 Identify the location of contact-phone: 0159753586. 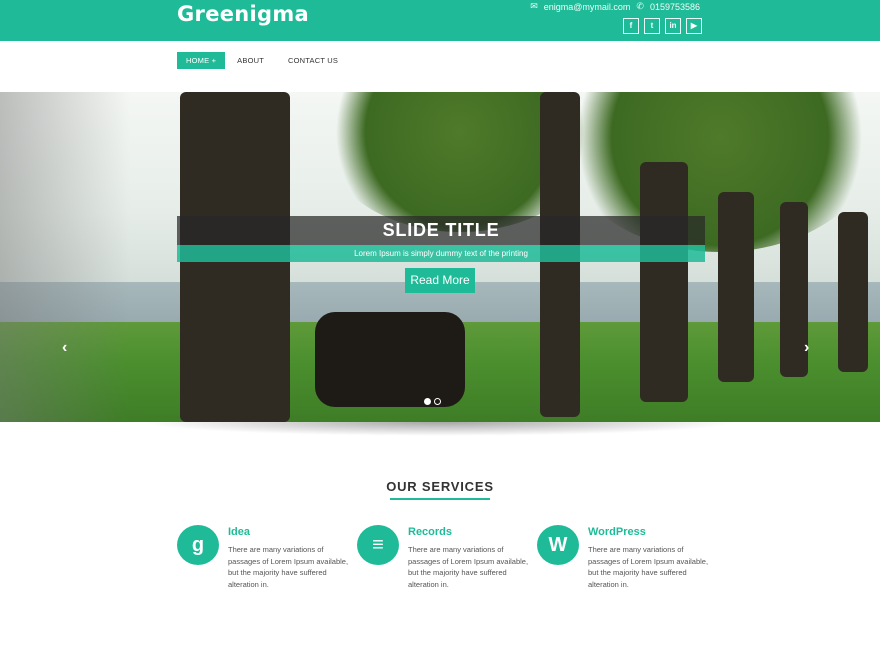
(674, 6).